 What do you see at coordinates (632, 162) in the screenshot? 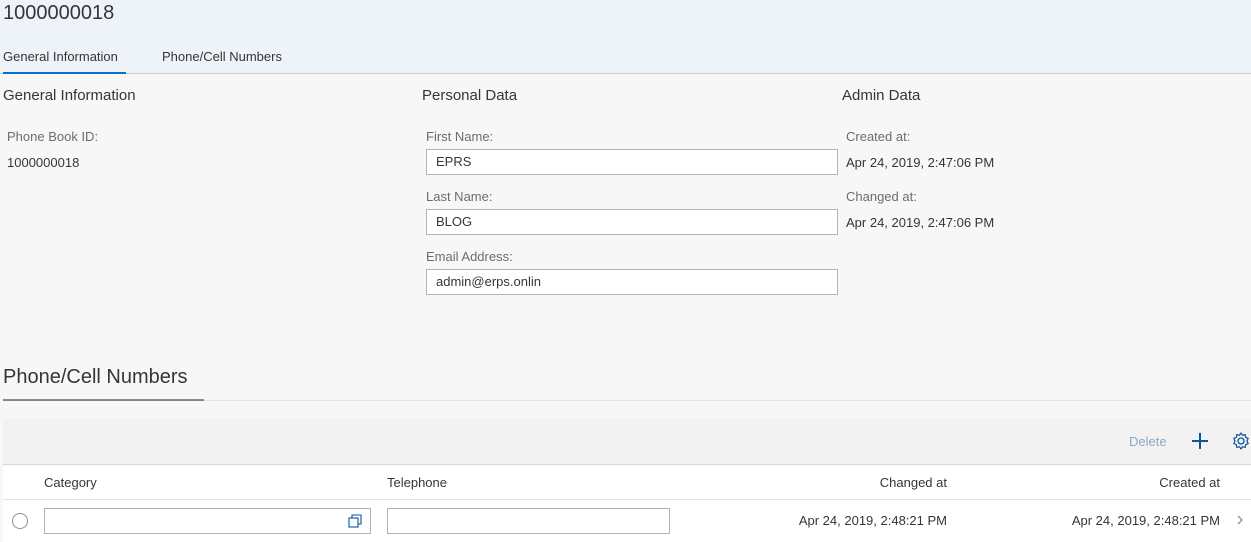
I see `first-name-field: EPRS` at bounding box center [632, 162].